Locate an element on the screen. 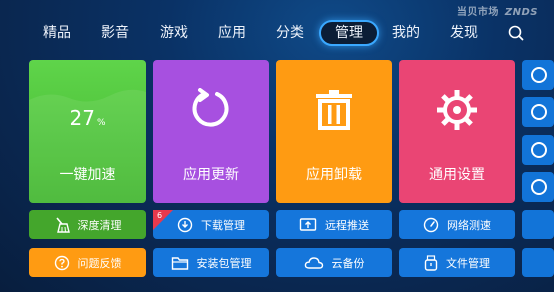 The width and height of the screenshot is (554, 292). cloud-backup-label: 云备份 is located at coordinates (348, 263).